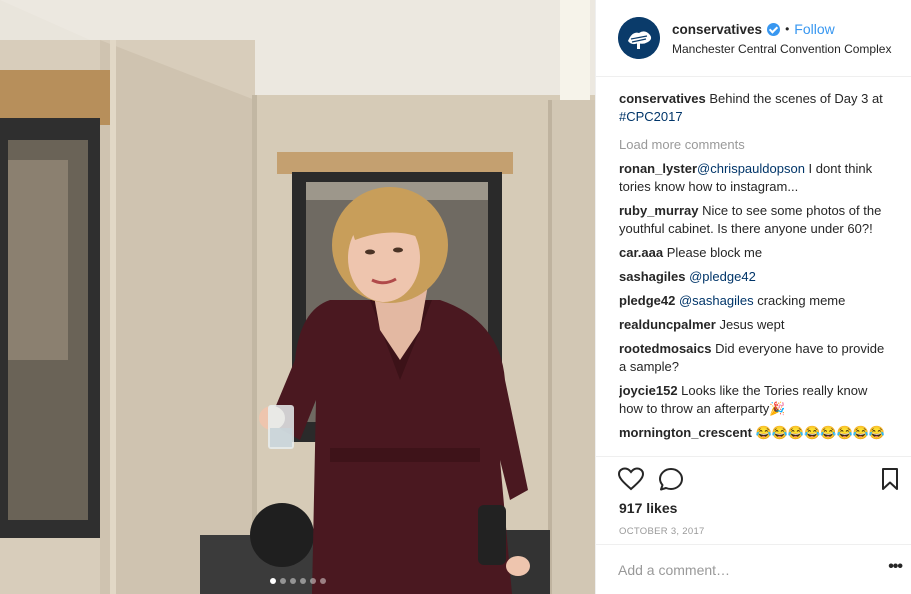 The image size is (911, 594). What do you see at coordinates (665, 348) in the screenshot?
I see `comment-username: rootedmosaics` at bounding box center [665, 348].